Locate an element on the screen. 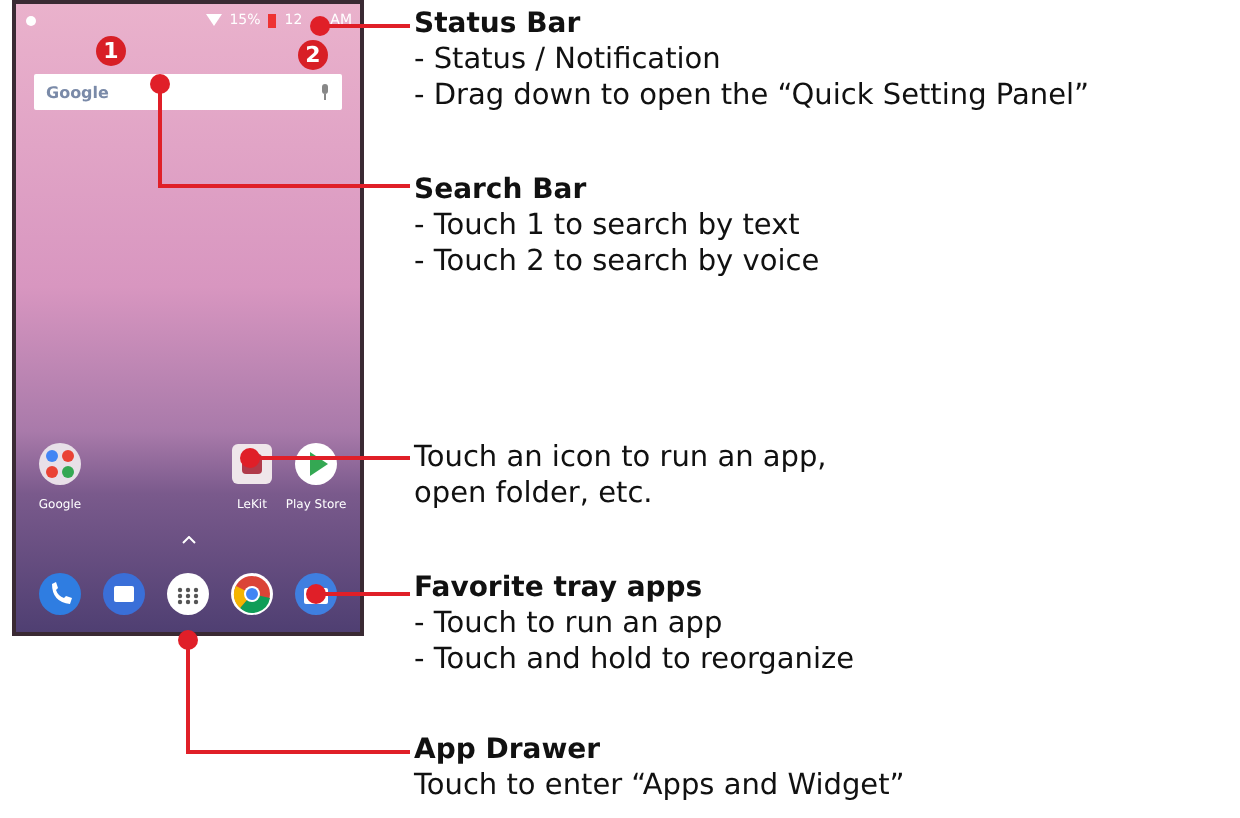  folder-icon is located at coordinates (60, 464).